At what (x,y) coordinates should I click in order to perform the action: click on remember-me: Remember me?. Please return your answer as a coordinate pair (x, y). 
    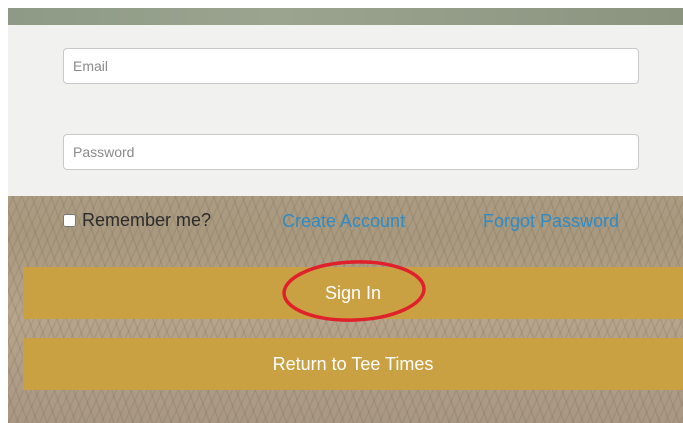
    Looking at the image, I should click on (137, 220).